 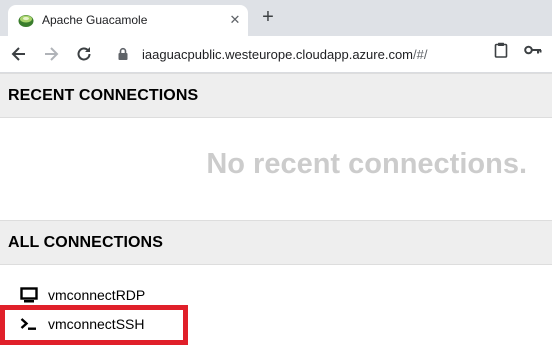 I want to click on back-arrow-icon, so click(x=19, y=54).